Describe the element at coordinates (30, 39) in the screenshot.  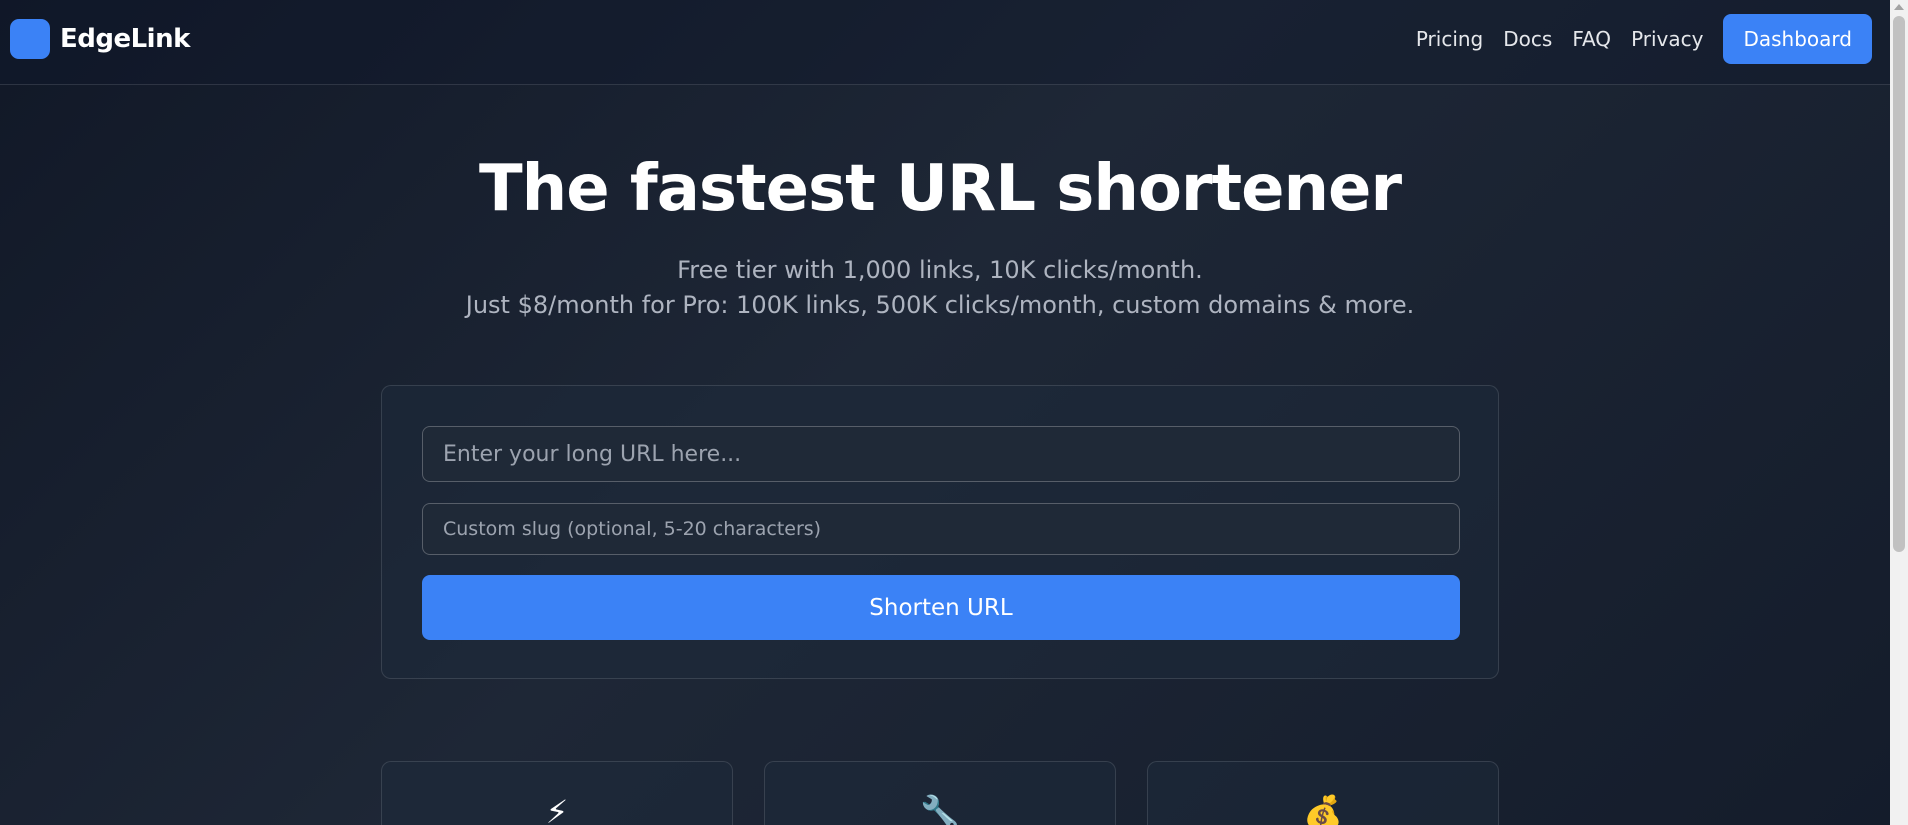
I see `logo-icon` at that location.